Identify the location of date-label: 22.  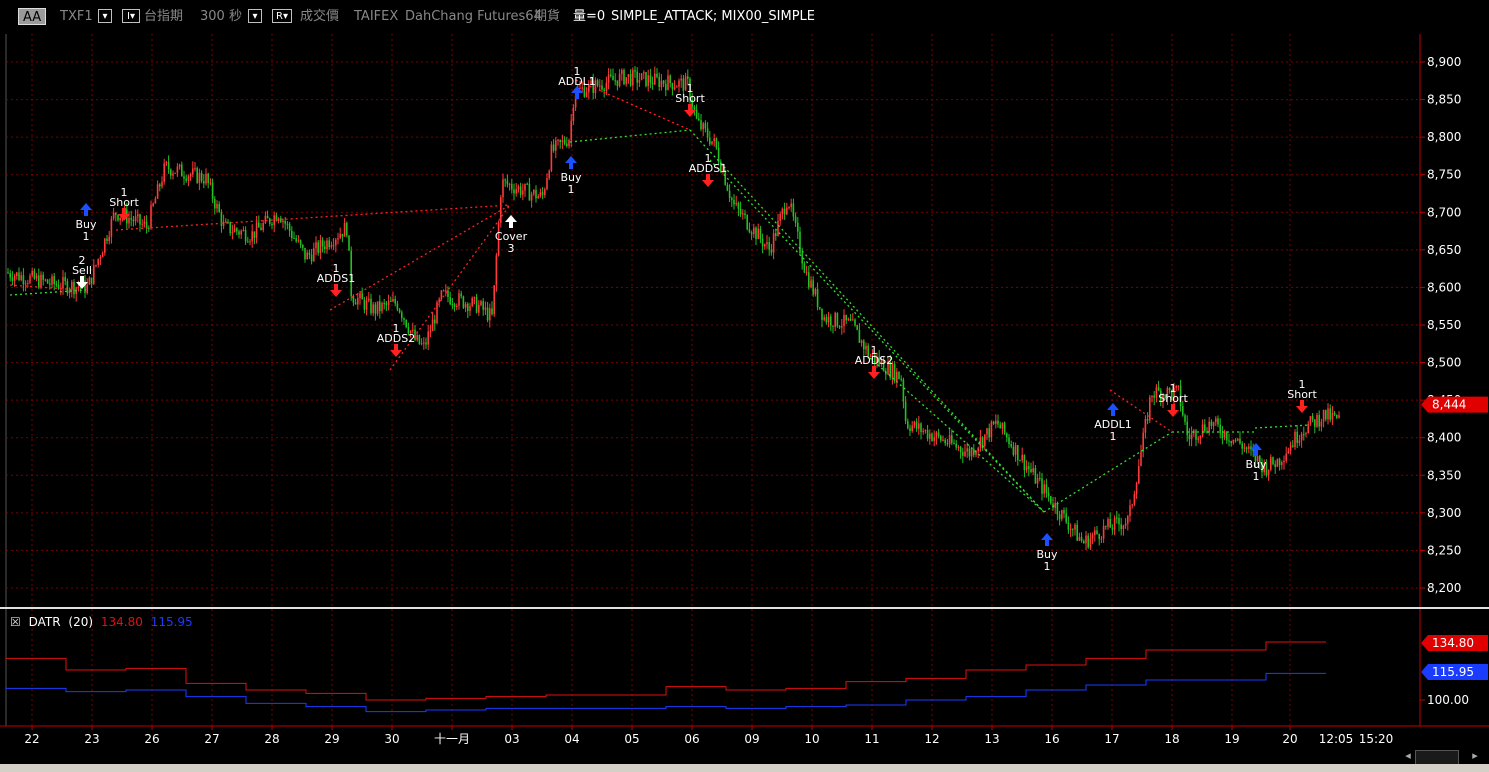
(31, 739).